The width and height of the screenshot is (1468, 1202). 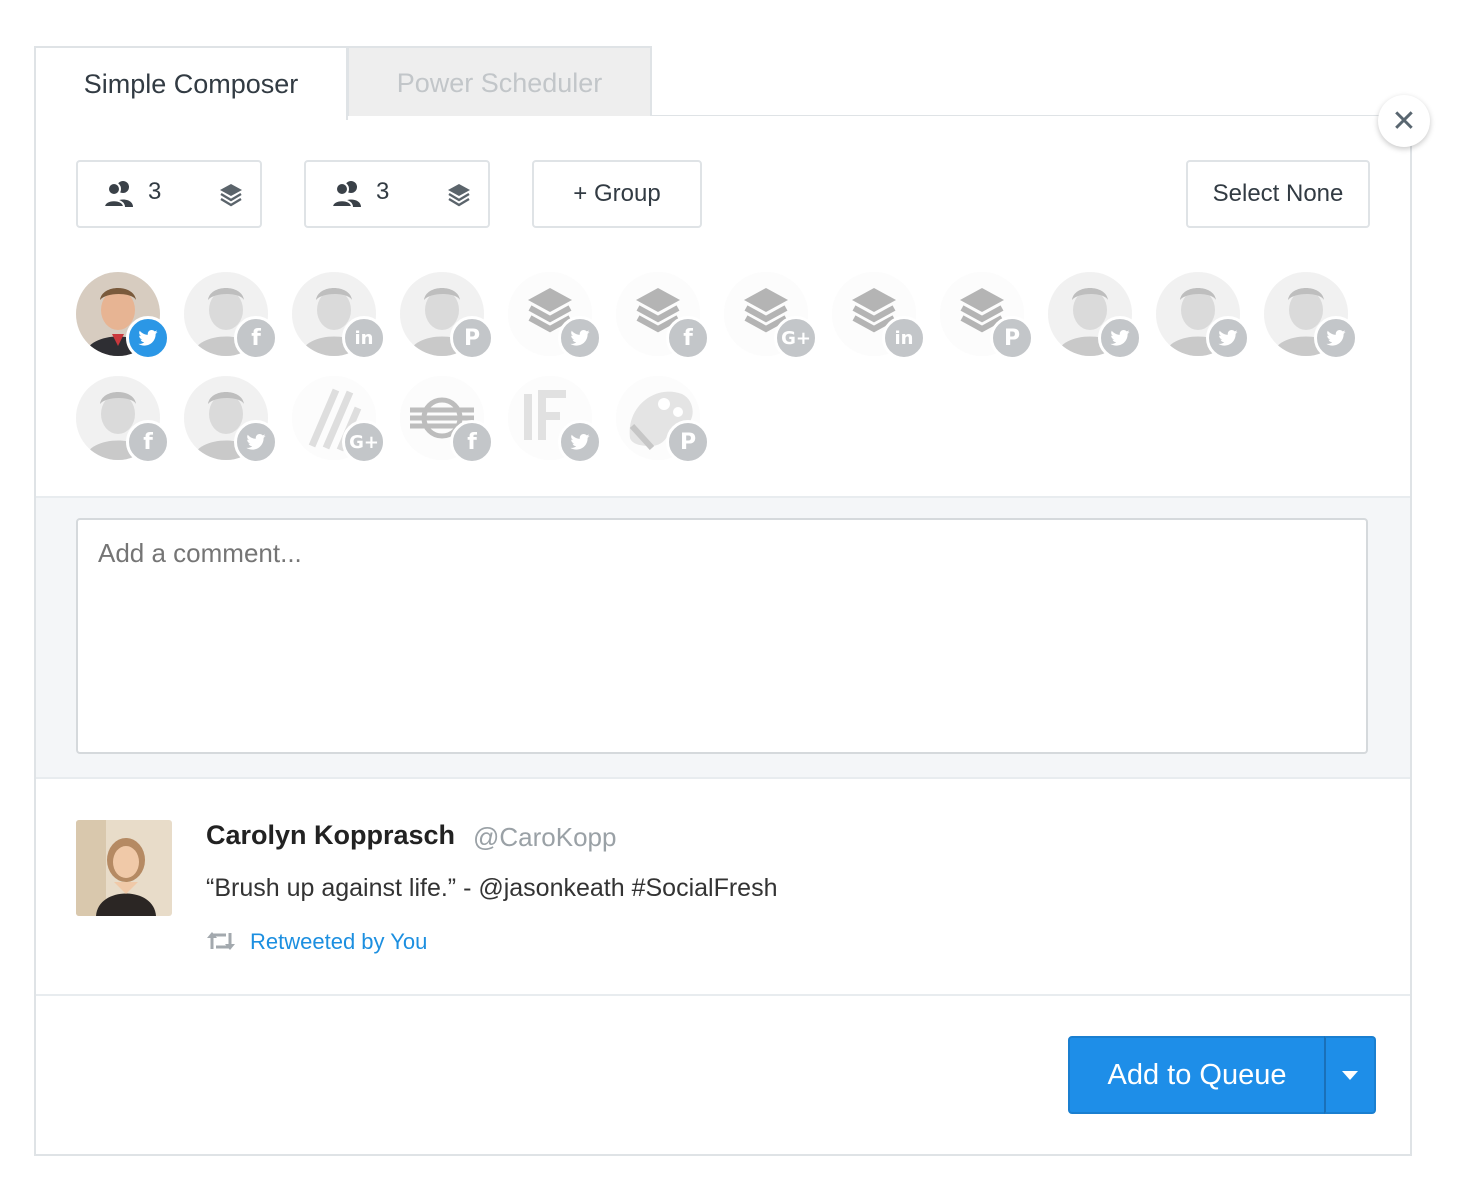 I want to click on close-icon: ✕, so click(x=1404, y=121).